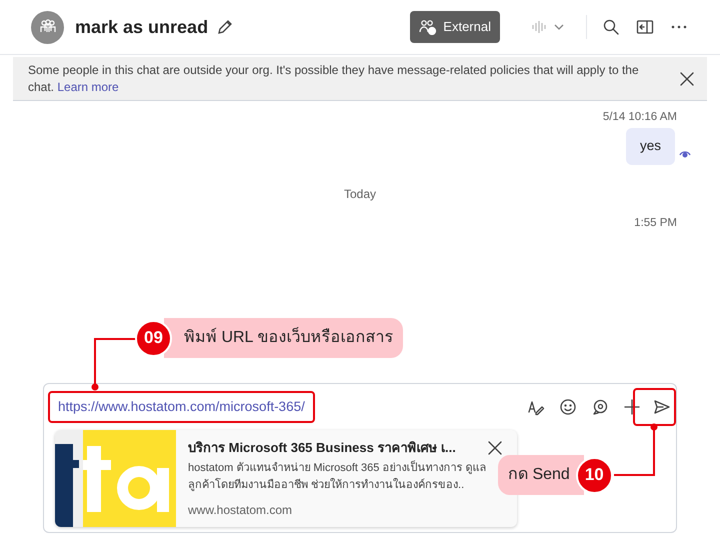 The height and width of the screenshot is (553, 720). I want to click on chat-title: mark as unread, so click(141, 27).